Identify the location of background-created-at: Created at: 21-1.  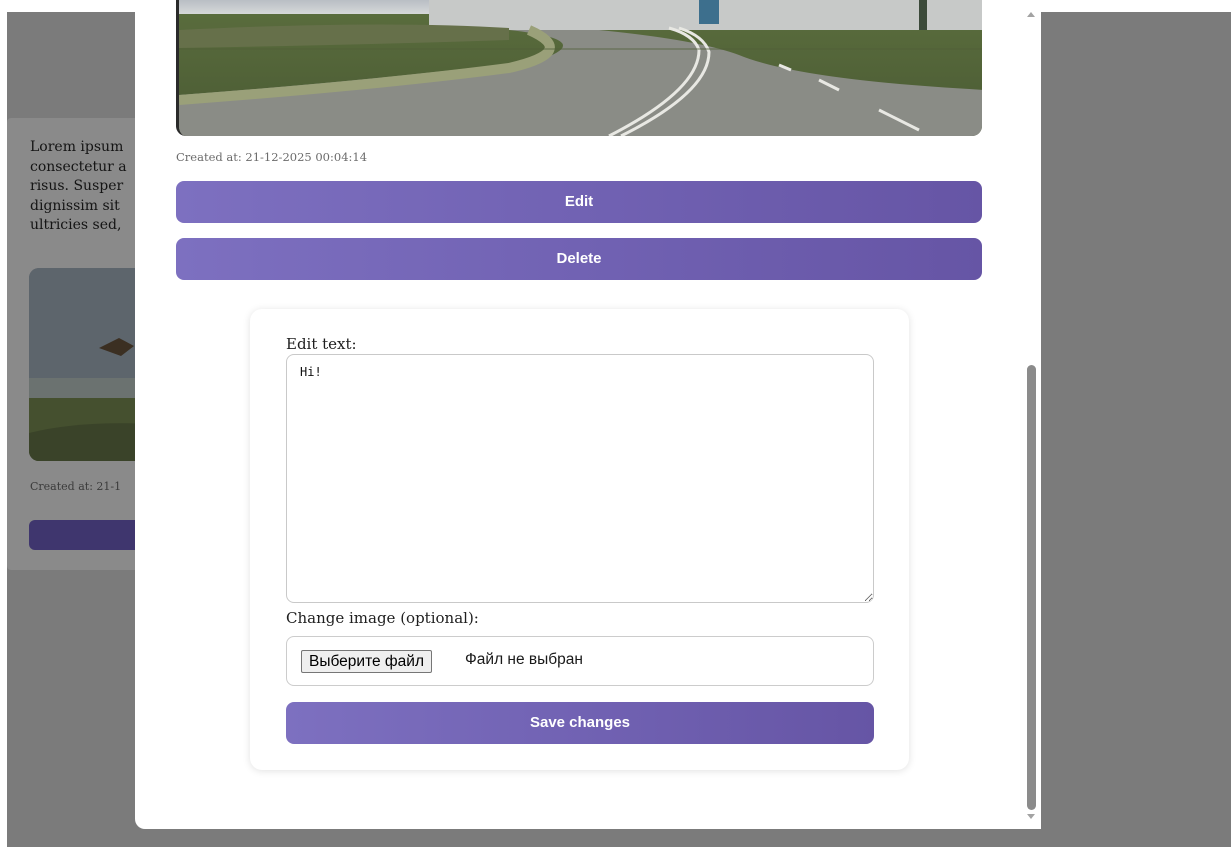
(76, 486).